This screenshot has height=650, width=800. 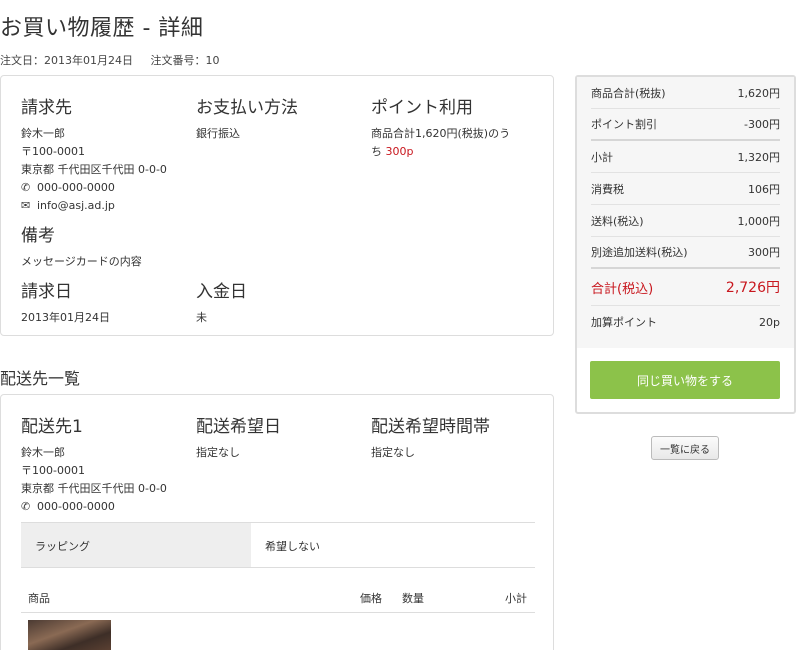 I want to click on delivery-date-section: 配送希望日 指定なし, so click(x=281, y=437).